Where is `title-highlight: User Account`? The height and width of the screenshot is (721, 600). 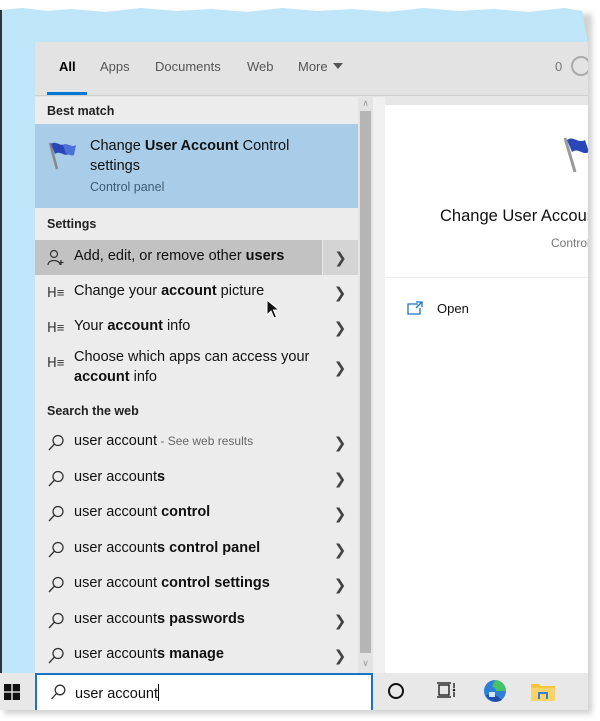 title-highlight: User Account is located at coordinates (191, 146).